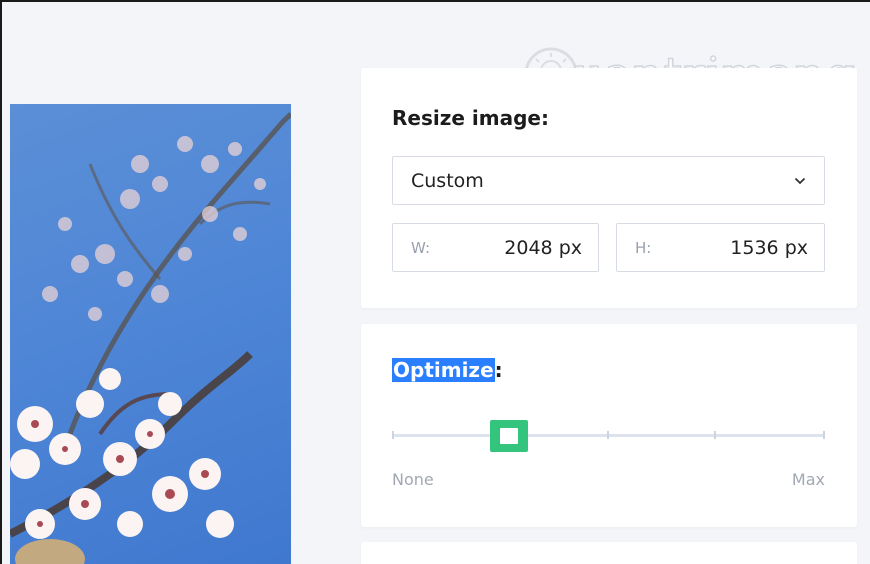 The image size is (870, 564). Describe the element at coordinates (421, 247) in the screenshot. I see `width-label: W:` at that location.